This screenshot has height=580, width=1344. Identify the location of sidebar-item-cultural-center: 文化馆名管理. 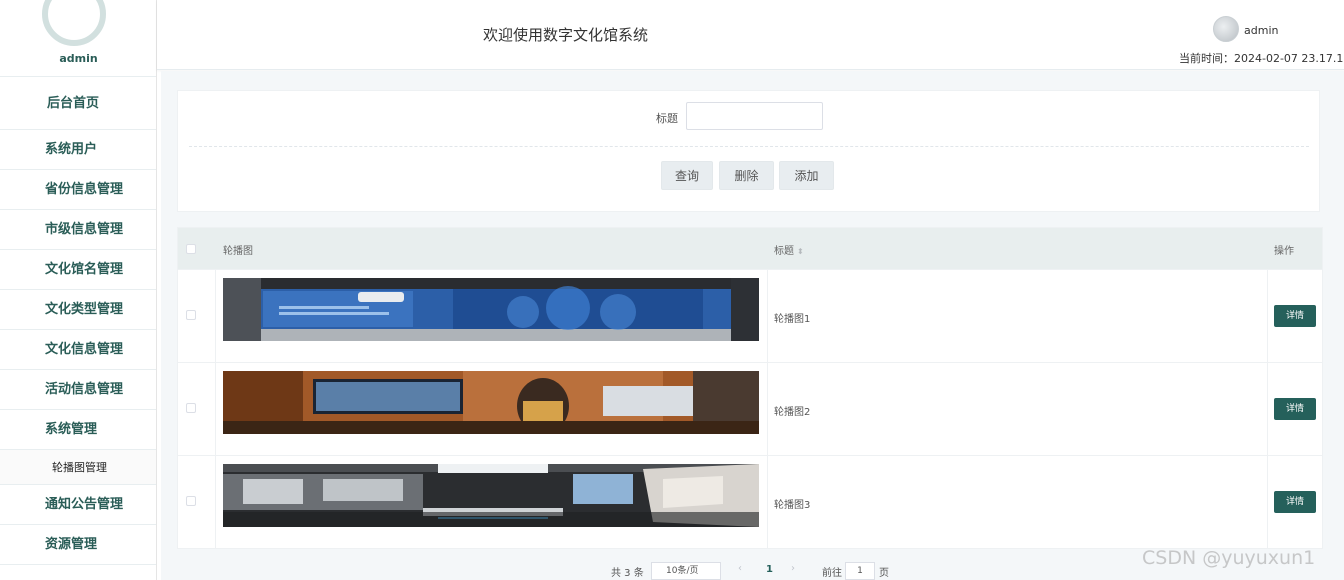
(78, 270).